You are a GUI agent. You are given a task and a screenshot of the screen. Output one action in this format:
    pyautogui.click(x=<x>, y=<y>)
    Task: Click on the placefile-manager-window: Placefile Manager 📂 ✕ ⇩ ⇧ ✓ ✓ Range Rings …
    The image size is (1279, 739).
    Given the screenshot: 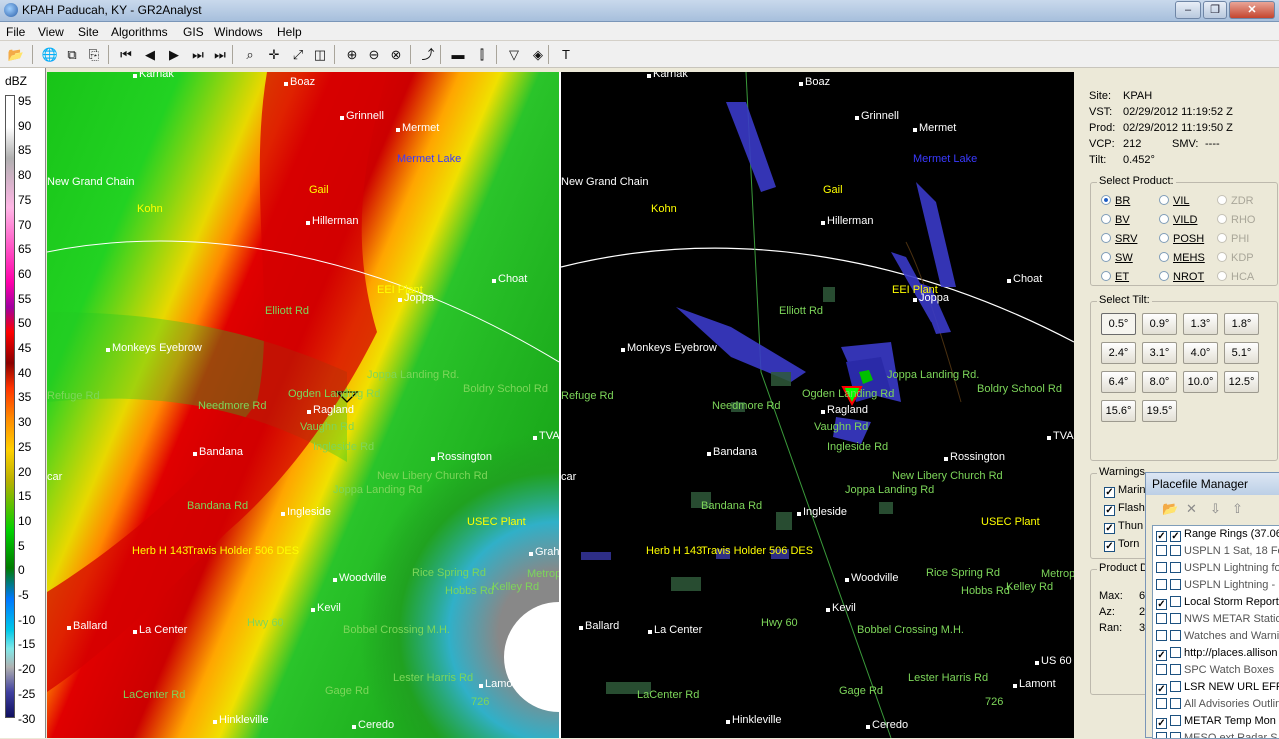 What is the action you would take?
    pyautogui.click(x=1212, y=605)
    